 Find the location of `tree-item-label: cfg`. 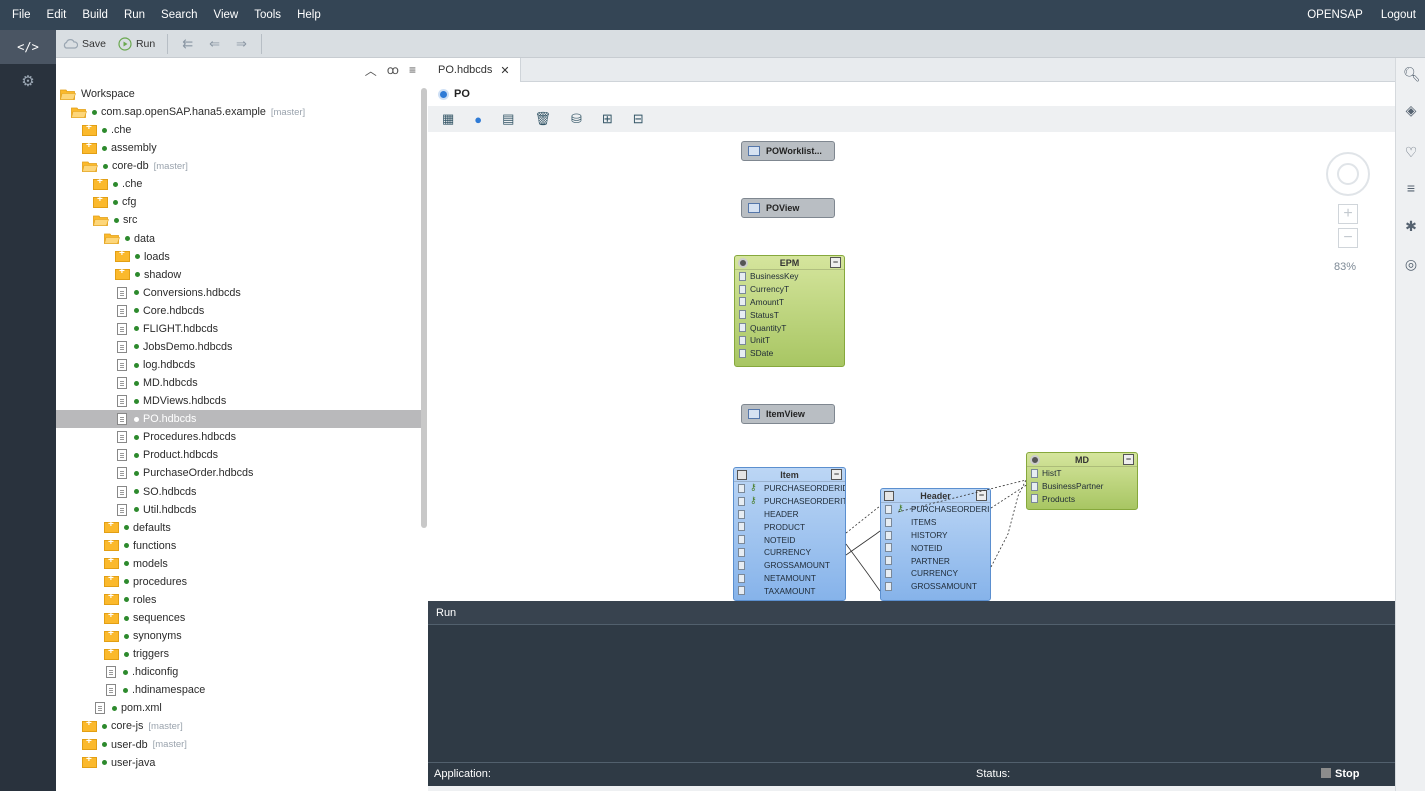

tree-item-label: cfg is located at coordinates (129, 202).